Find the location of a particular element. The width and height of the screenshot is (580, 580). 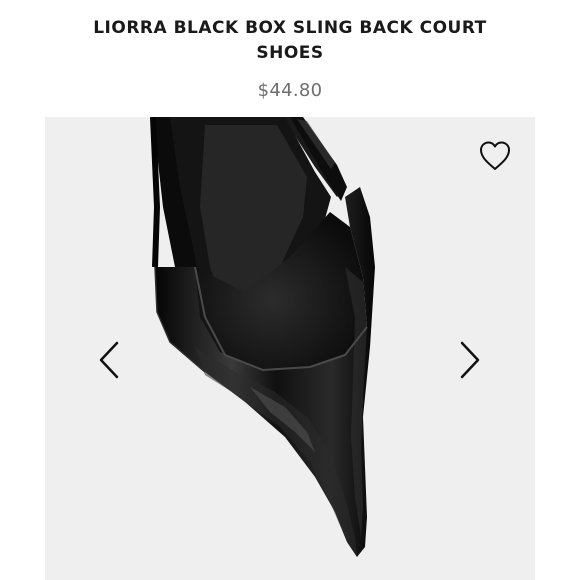

heart-outline-icon is located at coordinates (495, 155).